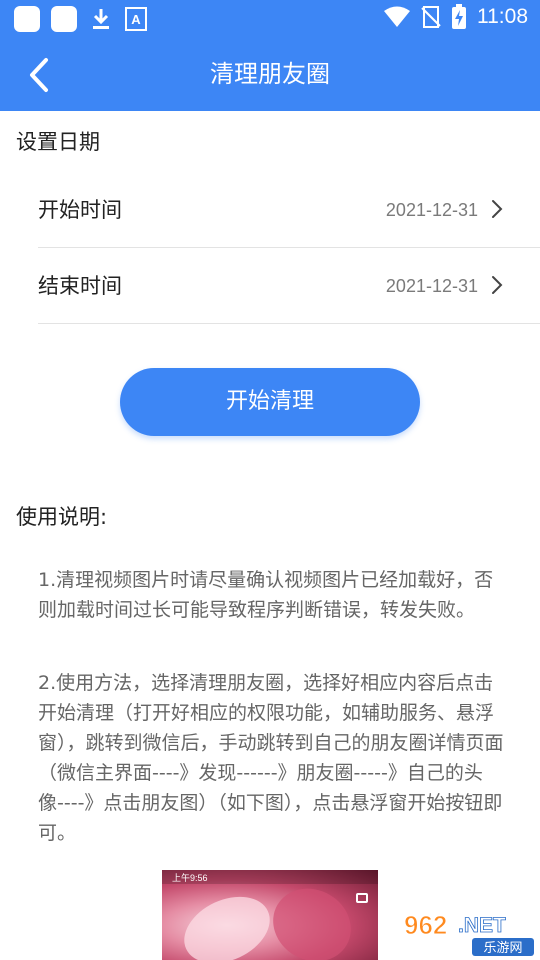  I want to click on instructions-heading: 使用说明:, so click(62, 517).